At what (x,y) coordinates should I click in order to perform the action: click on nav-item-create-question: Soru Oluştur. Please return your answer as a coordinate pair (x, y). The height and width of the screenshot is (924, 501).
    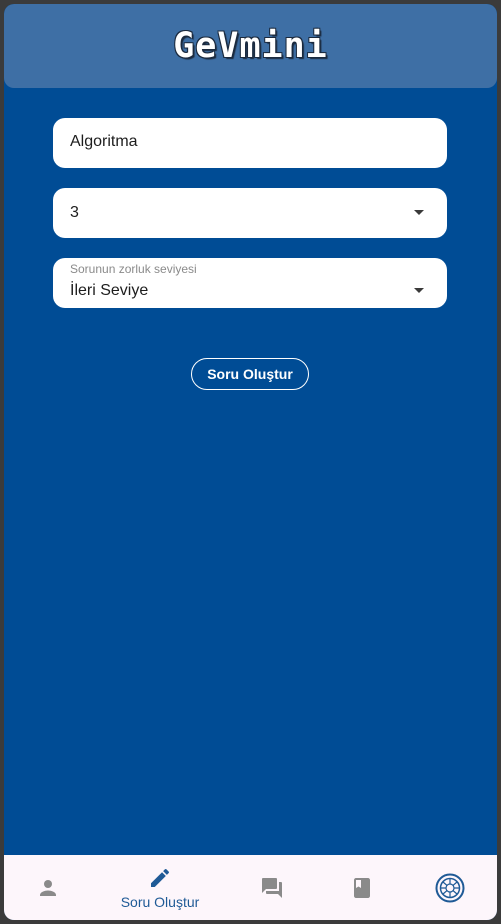
    Looking at the image, I should click on (160, 887).